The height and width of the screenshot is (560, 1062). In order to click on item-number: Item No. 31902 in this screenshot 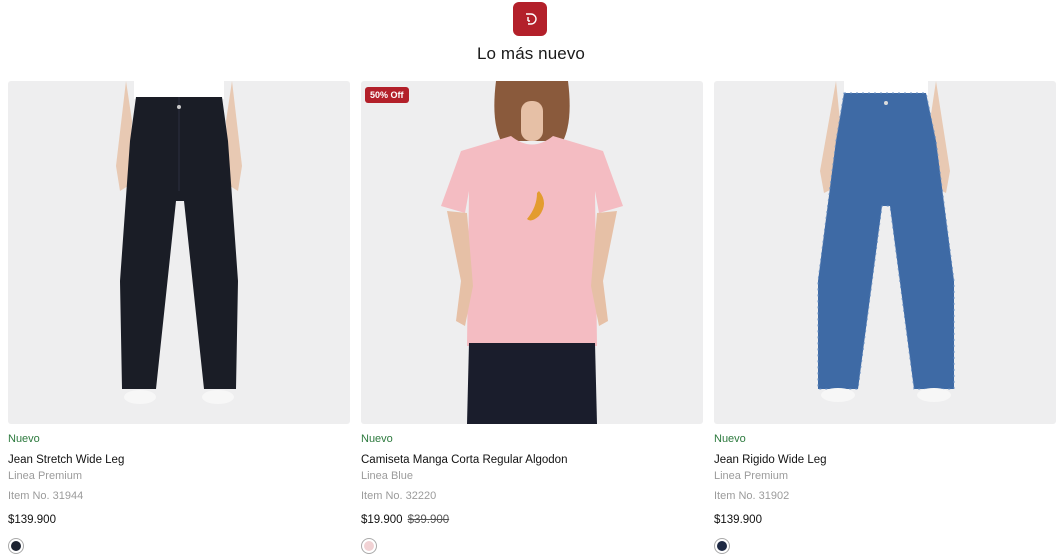, I will do `click(752, 496)`.